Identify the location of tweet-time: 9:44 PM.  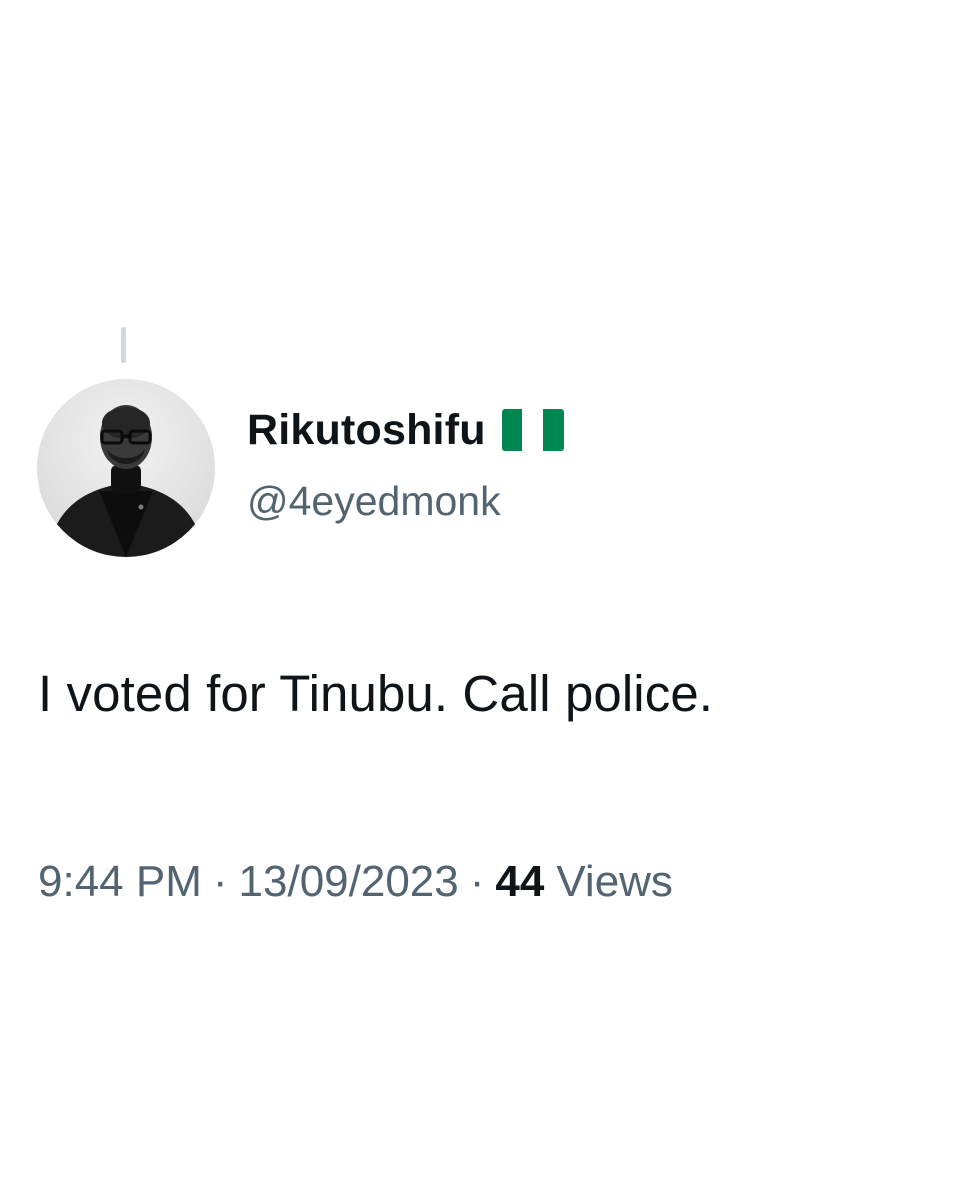
(120, 882).